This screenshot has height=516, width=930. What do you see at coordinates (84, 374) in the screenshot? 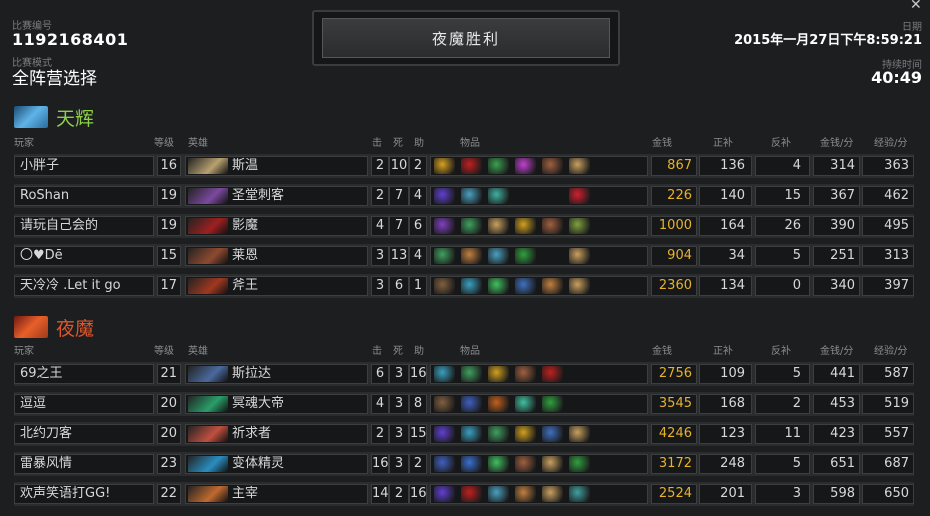
I see `player-name: 69之王` at bounding box center [84, 374].